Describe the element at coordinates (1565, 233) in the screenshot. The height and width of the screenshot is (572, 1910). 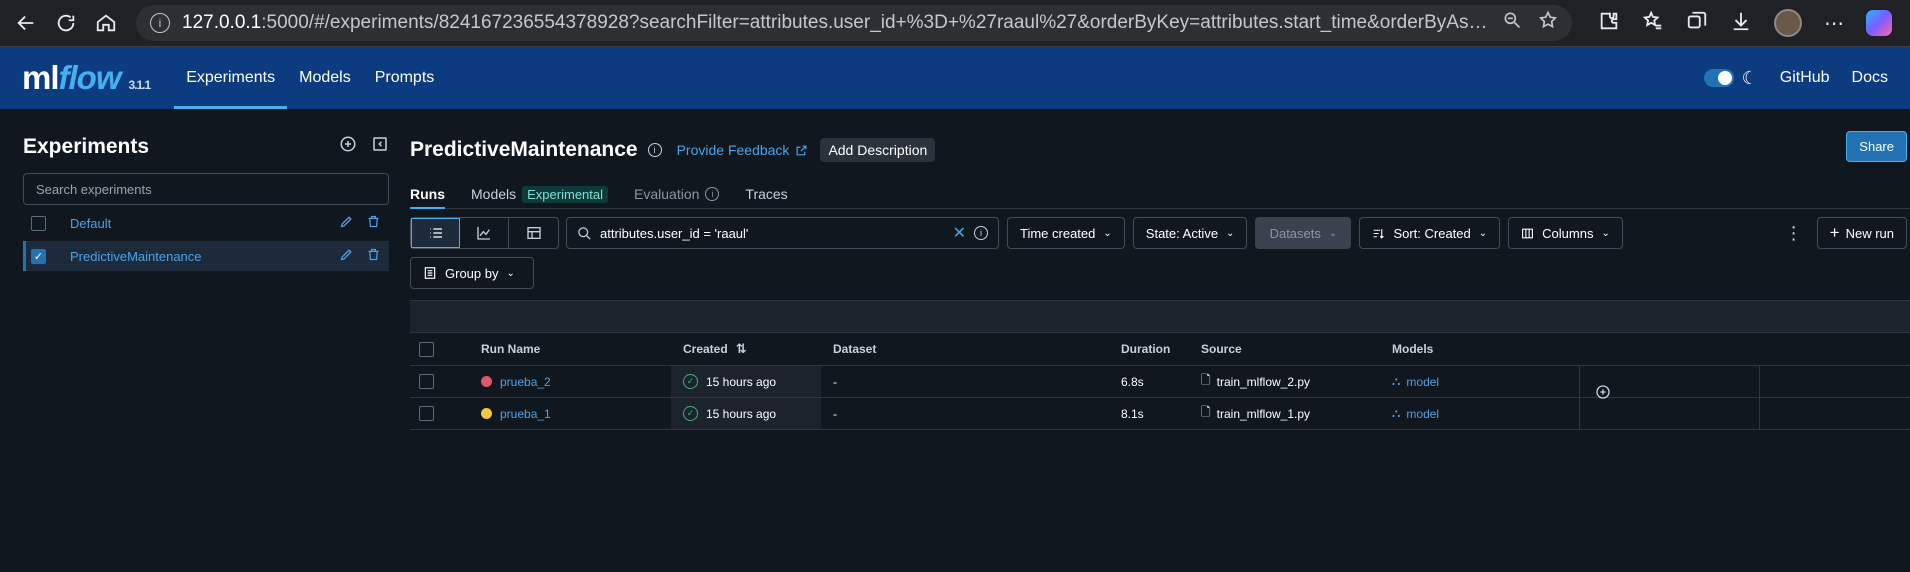
I see `columns-dropdown: Columns ⌄` at that location.